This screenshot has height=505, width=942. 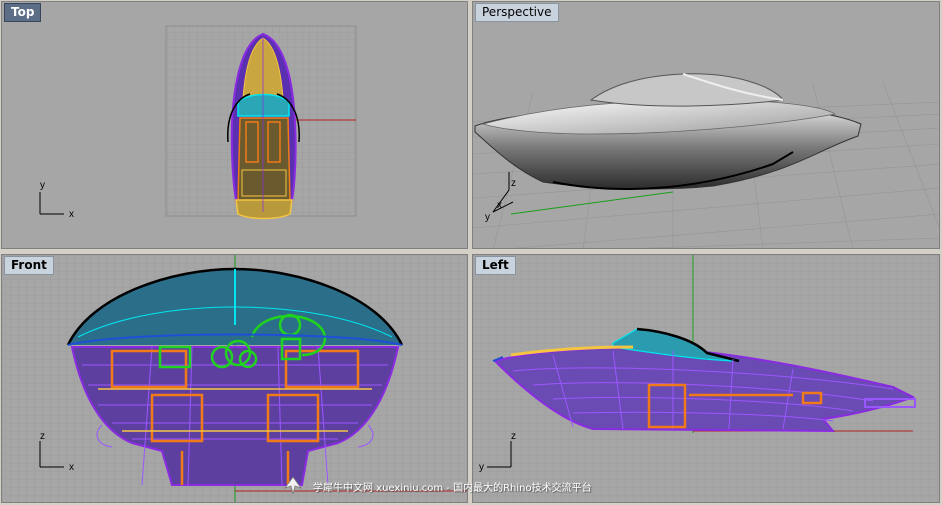 What do you see at coordinates (23, 12) in the screenshot?
I see `top-viewport-title: Top` at bounding box center [23, 12].